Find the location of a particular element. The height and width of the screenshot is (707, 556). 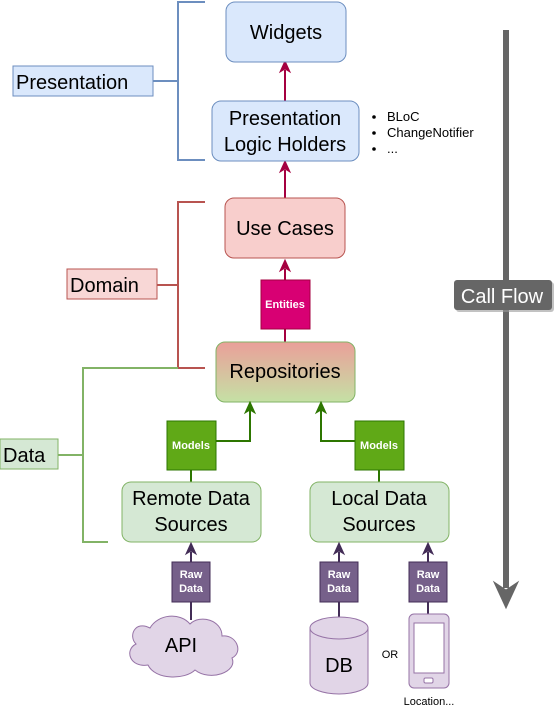

arrow-usecases-to-logic is located at coordinates (285, 178).